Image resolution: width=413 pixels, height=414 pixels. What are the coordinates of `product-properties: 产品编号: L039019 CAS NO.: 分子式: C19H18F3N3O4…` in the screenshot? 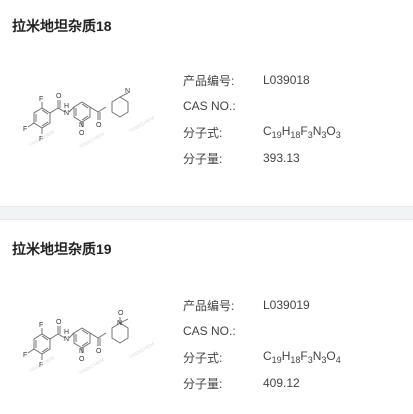 It's located at (262, 344).